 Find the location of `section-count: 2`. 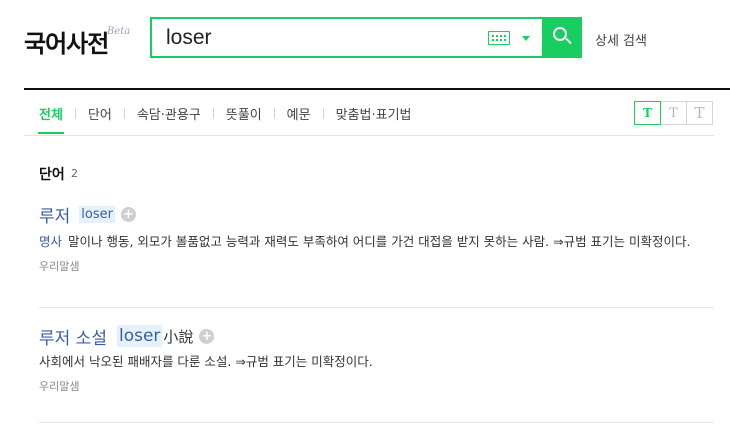

section-count: 2 is located at coordinates (74, 173).